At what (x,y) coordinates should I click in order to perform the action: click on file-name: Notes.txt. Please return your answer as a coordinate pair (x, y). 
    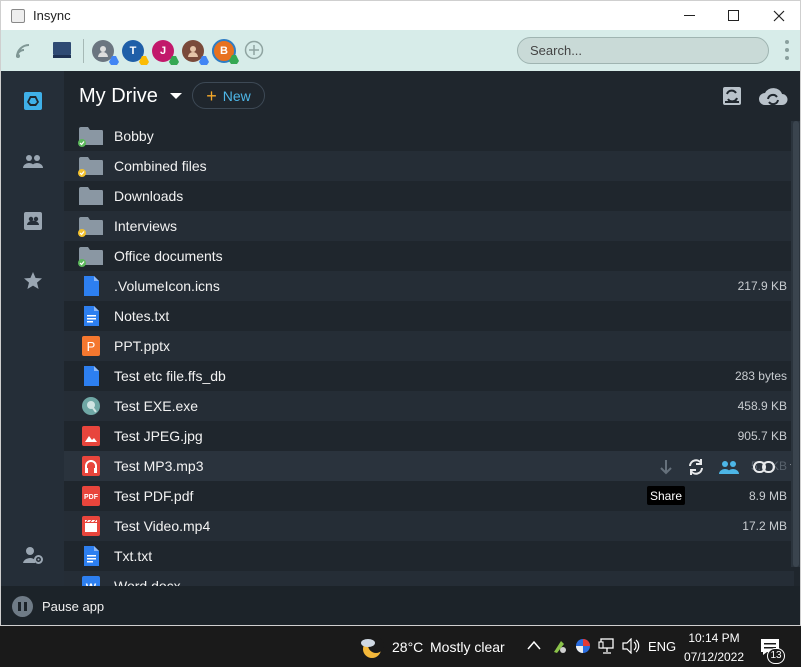
    Looking at the image, I should click on (142, 316).